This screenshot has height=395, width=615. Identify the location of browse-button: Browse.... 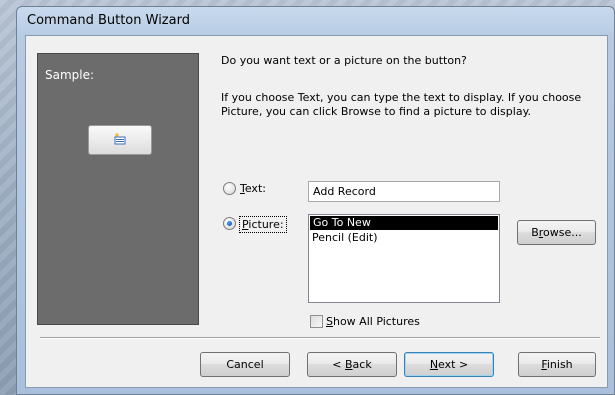
(556, 232).